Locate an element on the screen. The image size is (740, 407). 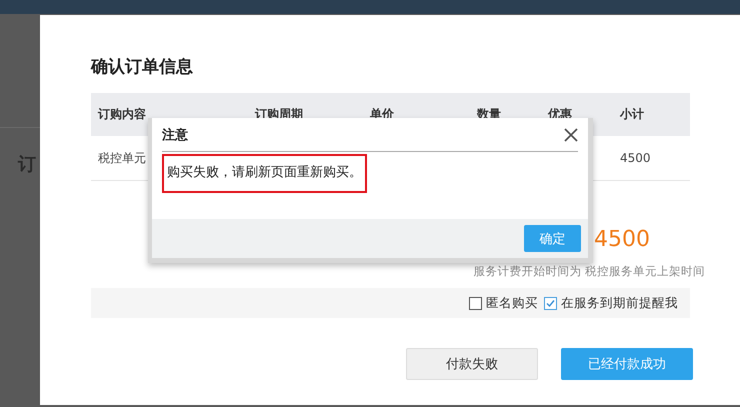
checkbox-label: 匿名购买 is located at coordinates (512, 303).